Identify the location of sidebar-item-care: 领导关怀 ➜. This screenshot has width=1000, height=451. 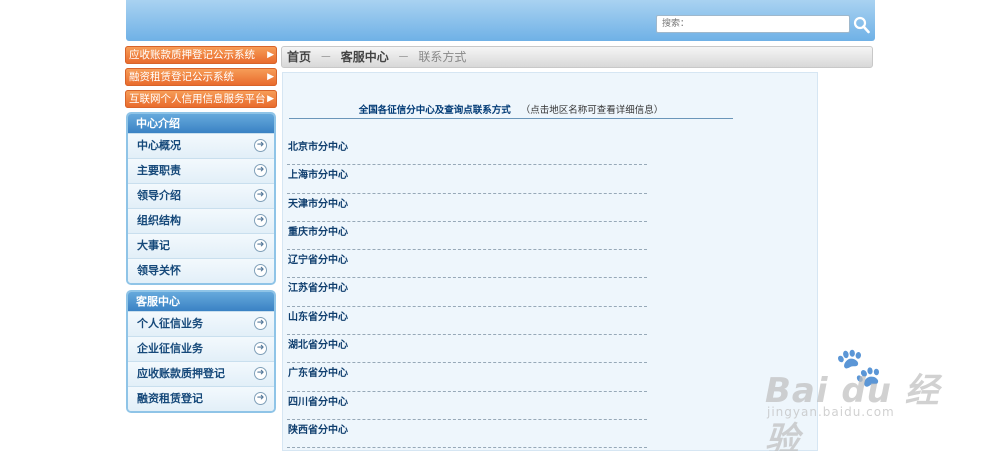
(201, 270).